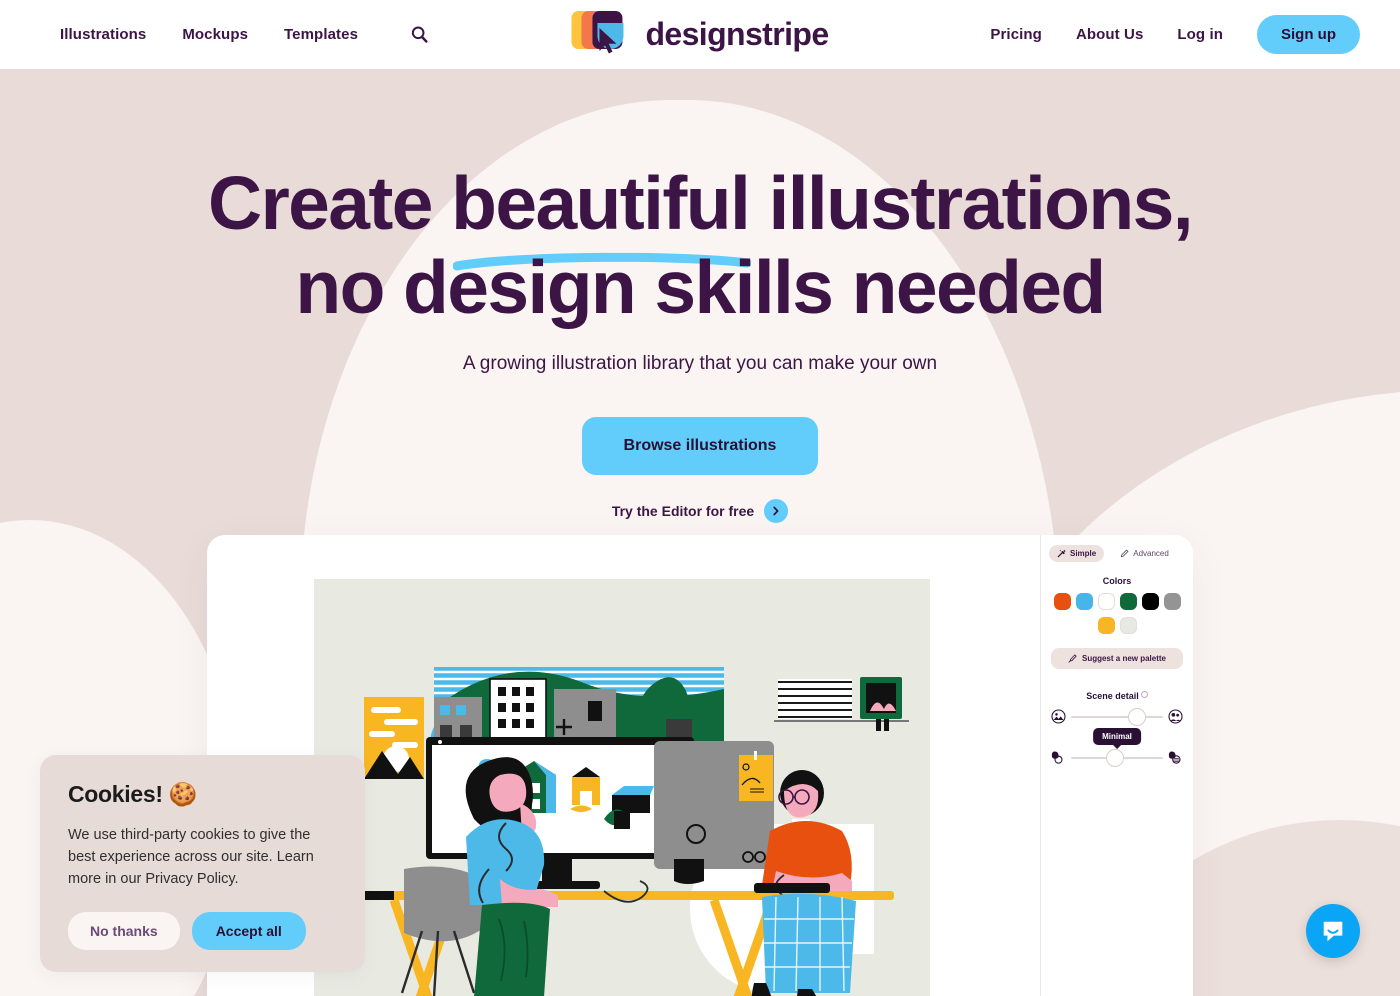  I want to click on secondary-nav: Pricing About Us Log in Sign up, so click(1175, 34).